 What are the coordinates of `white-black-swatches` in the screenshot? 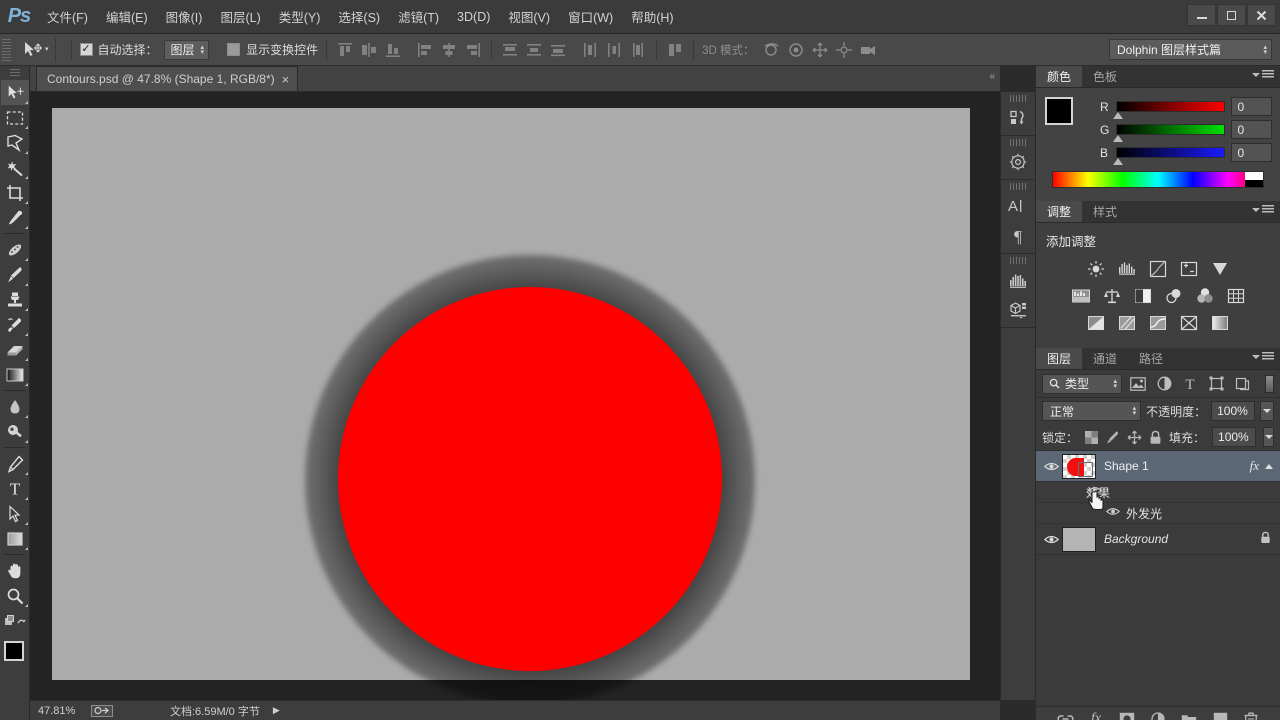 It's located at (1254, 179).